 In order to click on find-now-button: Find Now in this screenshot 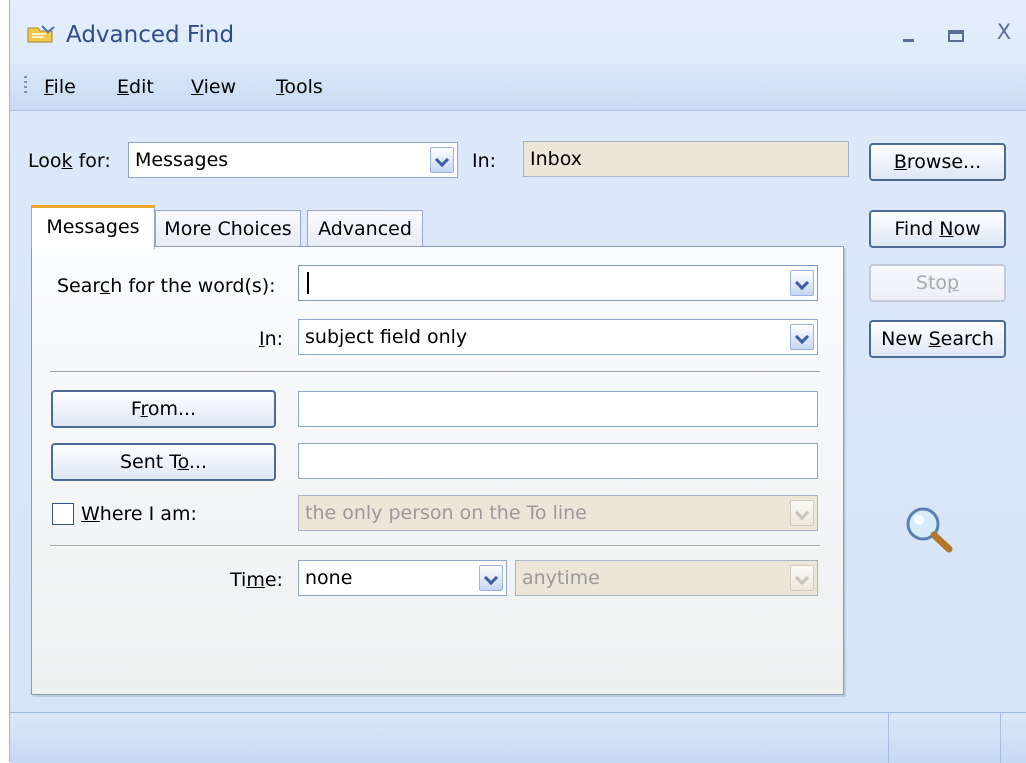, I will do `click(937, 229)`.